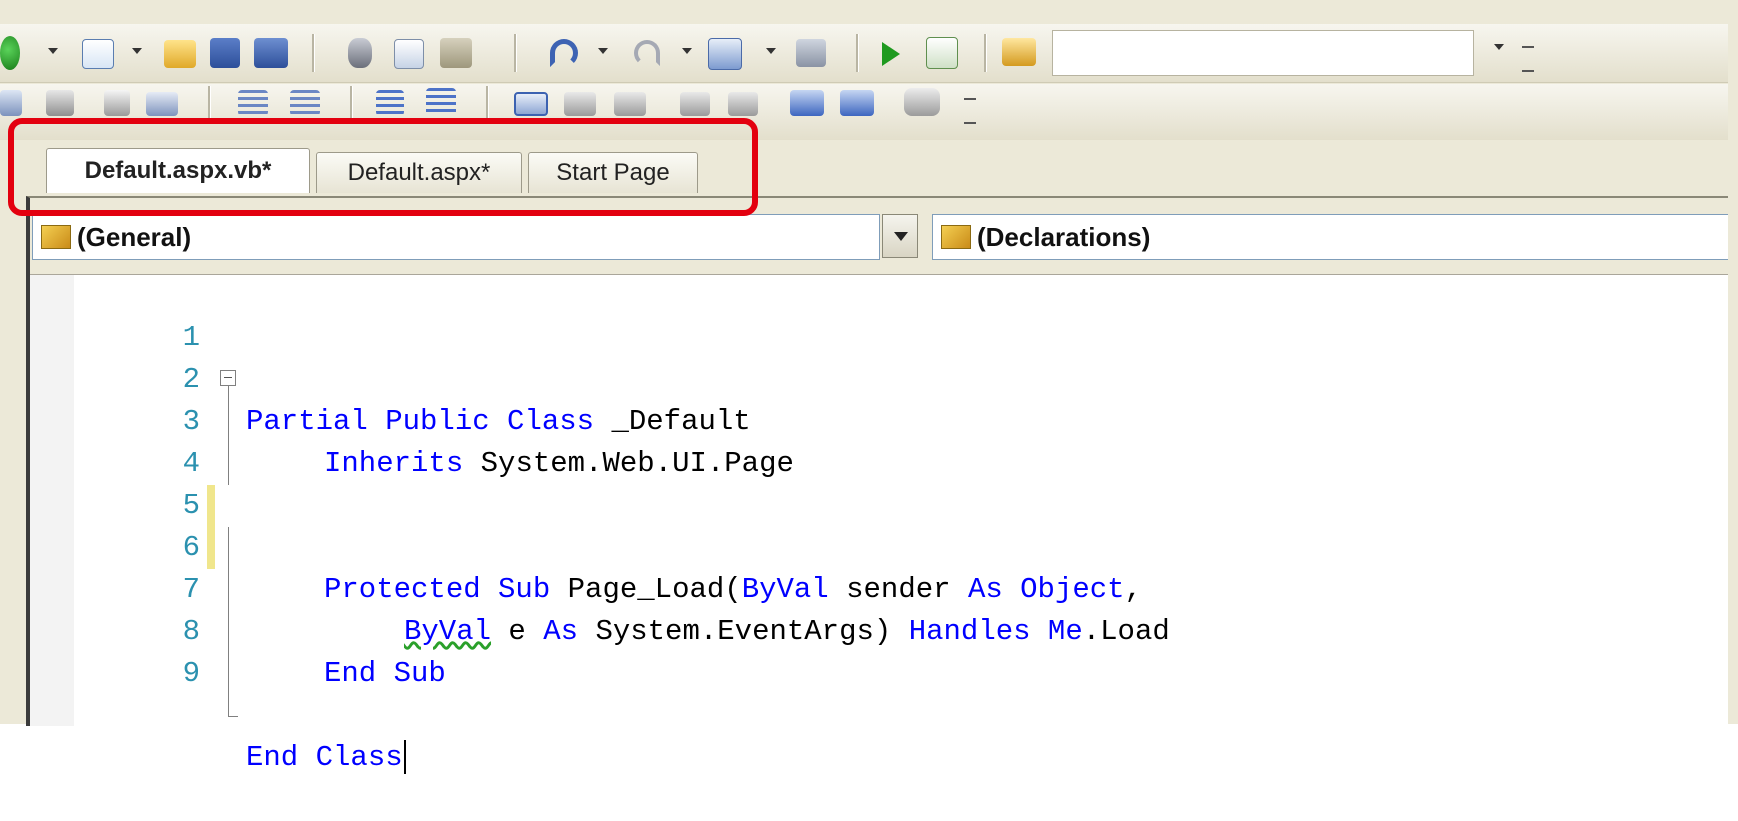  What do you see at coordinates (807, 103) in the screenshot?
I see `bookmark-clear-icon` at bounding box center [807, 103].